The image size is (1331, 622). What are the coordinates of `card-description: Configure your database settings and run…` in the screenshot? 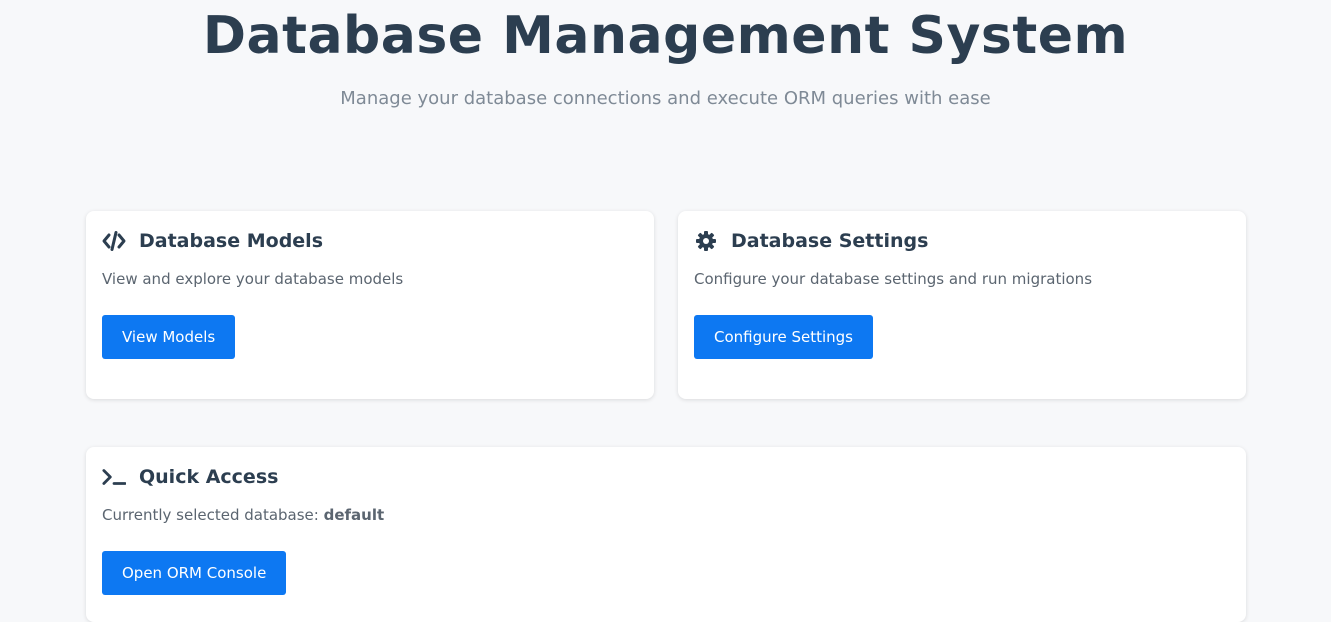 It's located at (893, 279).